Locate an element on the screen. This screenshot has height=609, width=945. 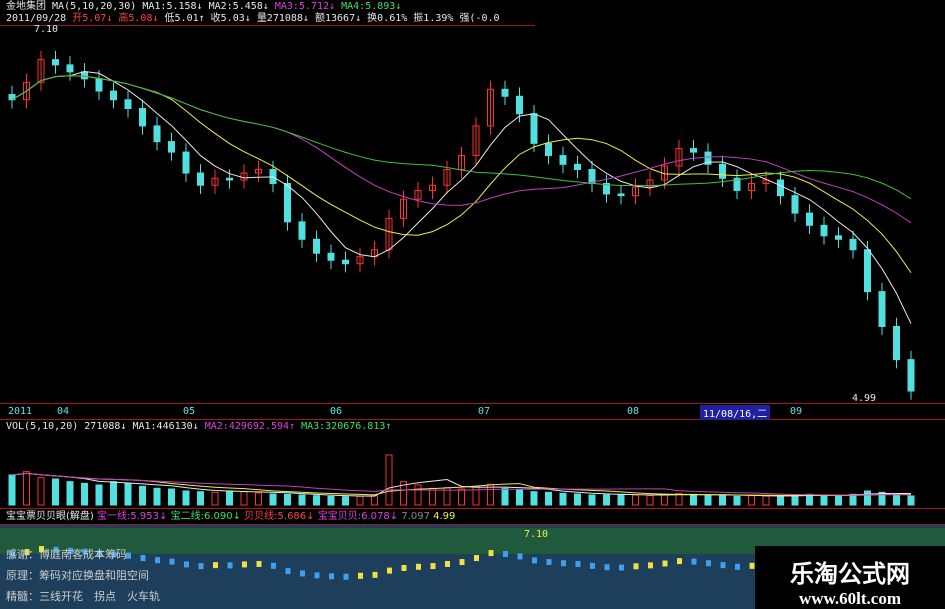
watermark: 乐淘公式网 www.60lt.com is located at coordinates (850, 577).